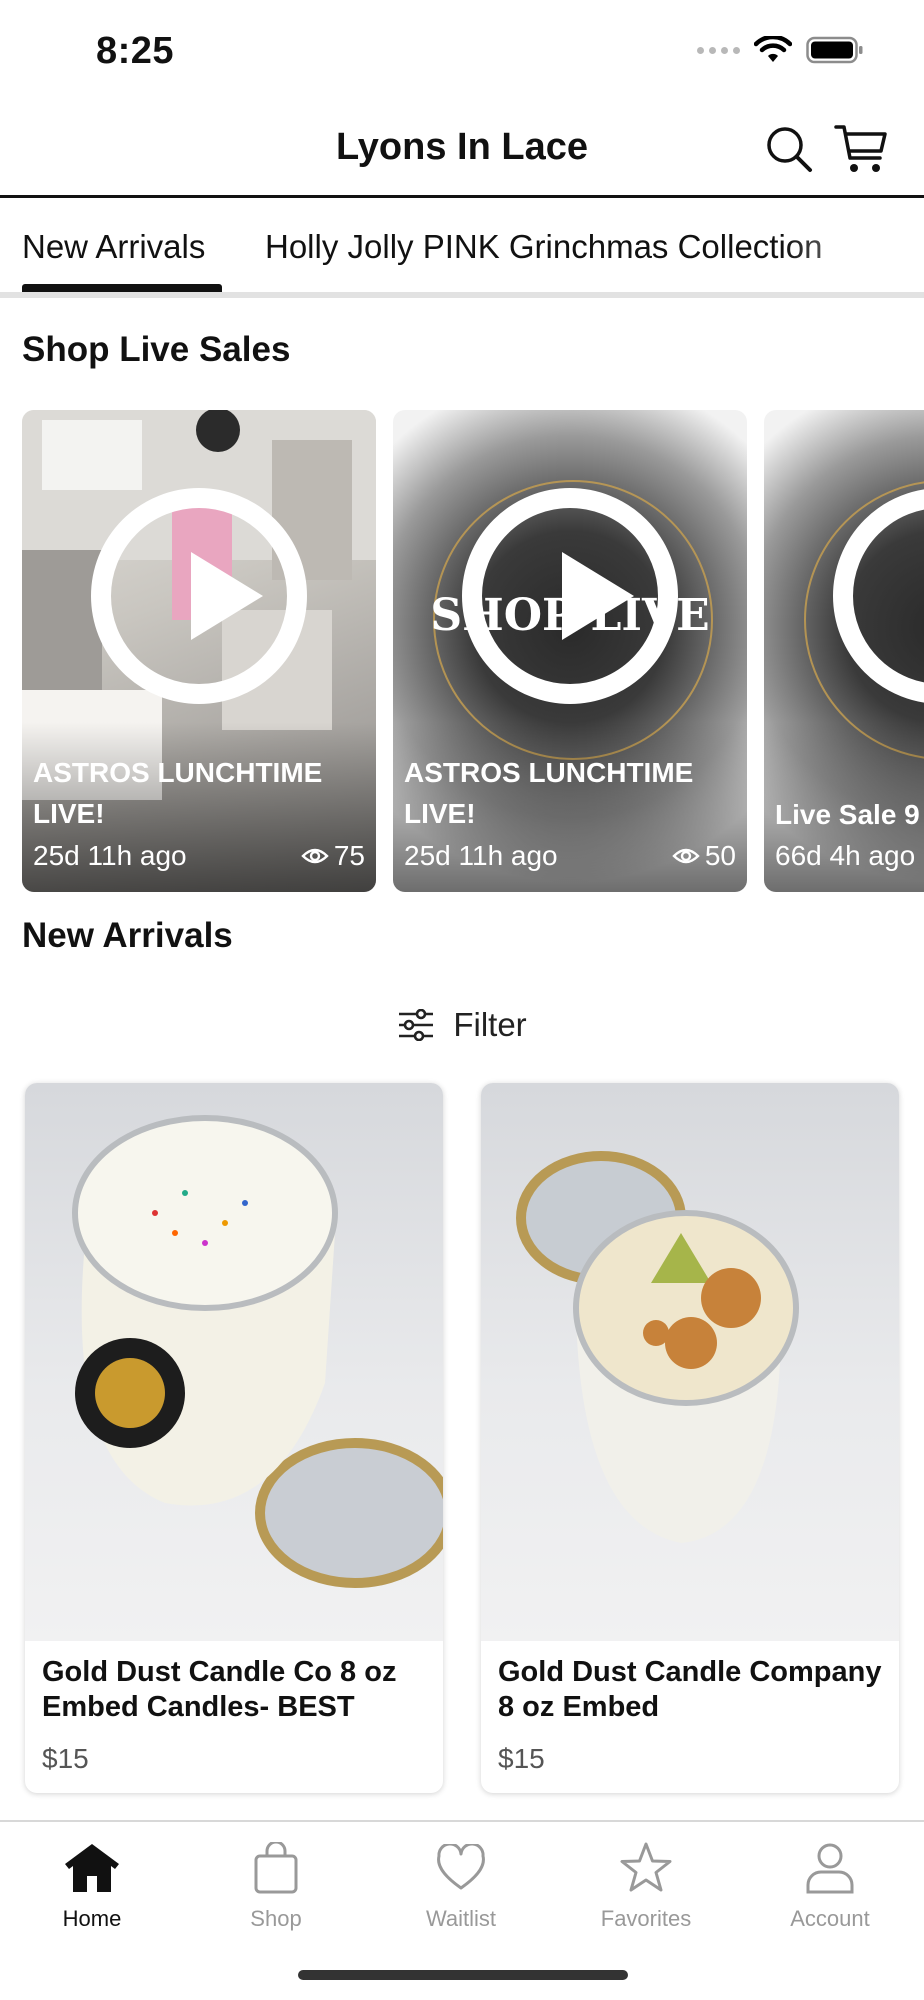 This screenshot has width=924, height=2000. I want to click on filter-label: Filter, so click(490, 1024).